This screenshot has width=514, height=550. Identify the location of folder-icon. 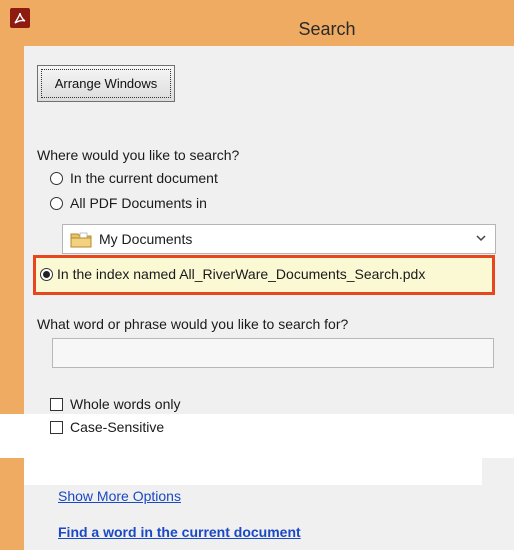
(81, 240).